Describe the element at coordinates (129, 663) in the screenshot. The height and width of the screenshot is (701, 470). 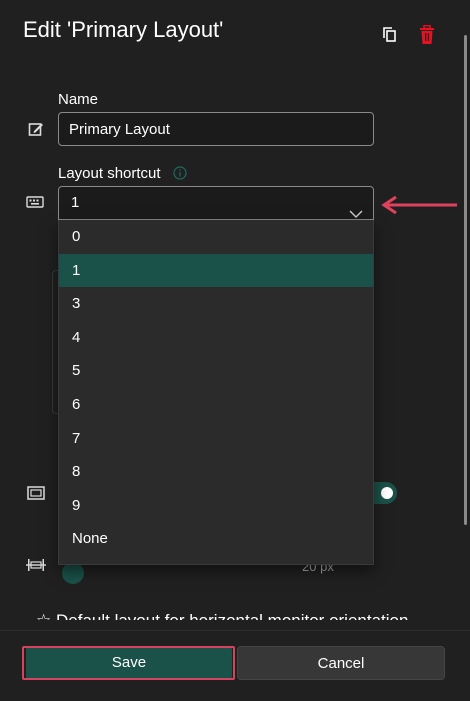
I see `save-button: Save` at that location.